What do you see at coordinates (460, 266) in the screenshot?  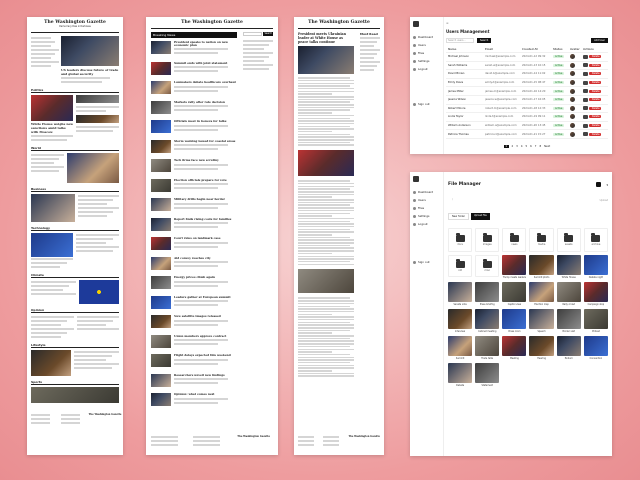 I see `folder-item: old` at bounding box center [460, 266].